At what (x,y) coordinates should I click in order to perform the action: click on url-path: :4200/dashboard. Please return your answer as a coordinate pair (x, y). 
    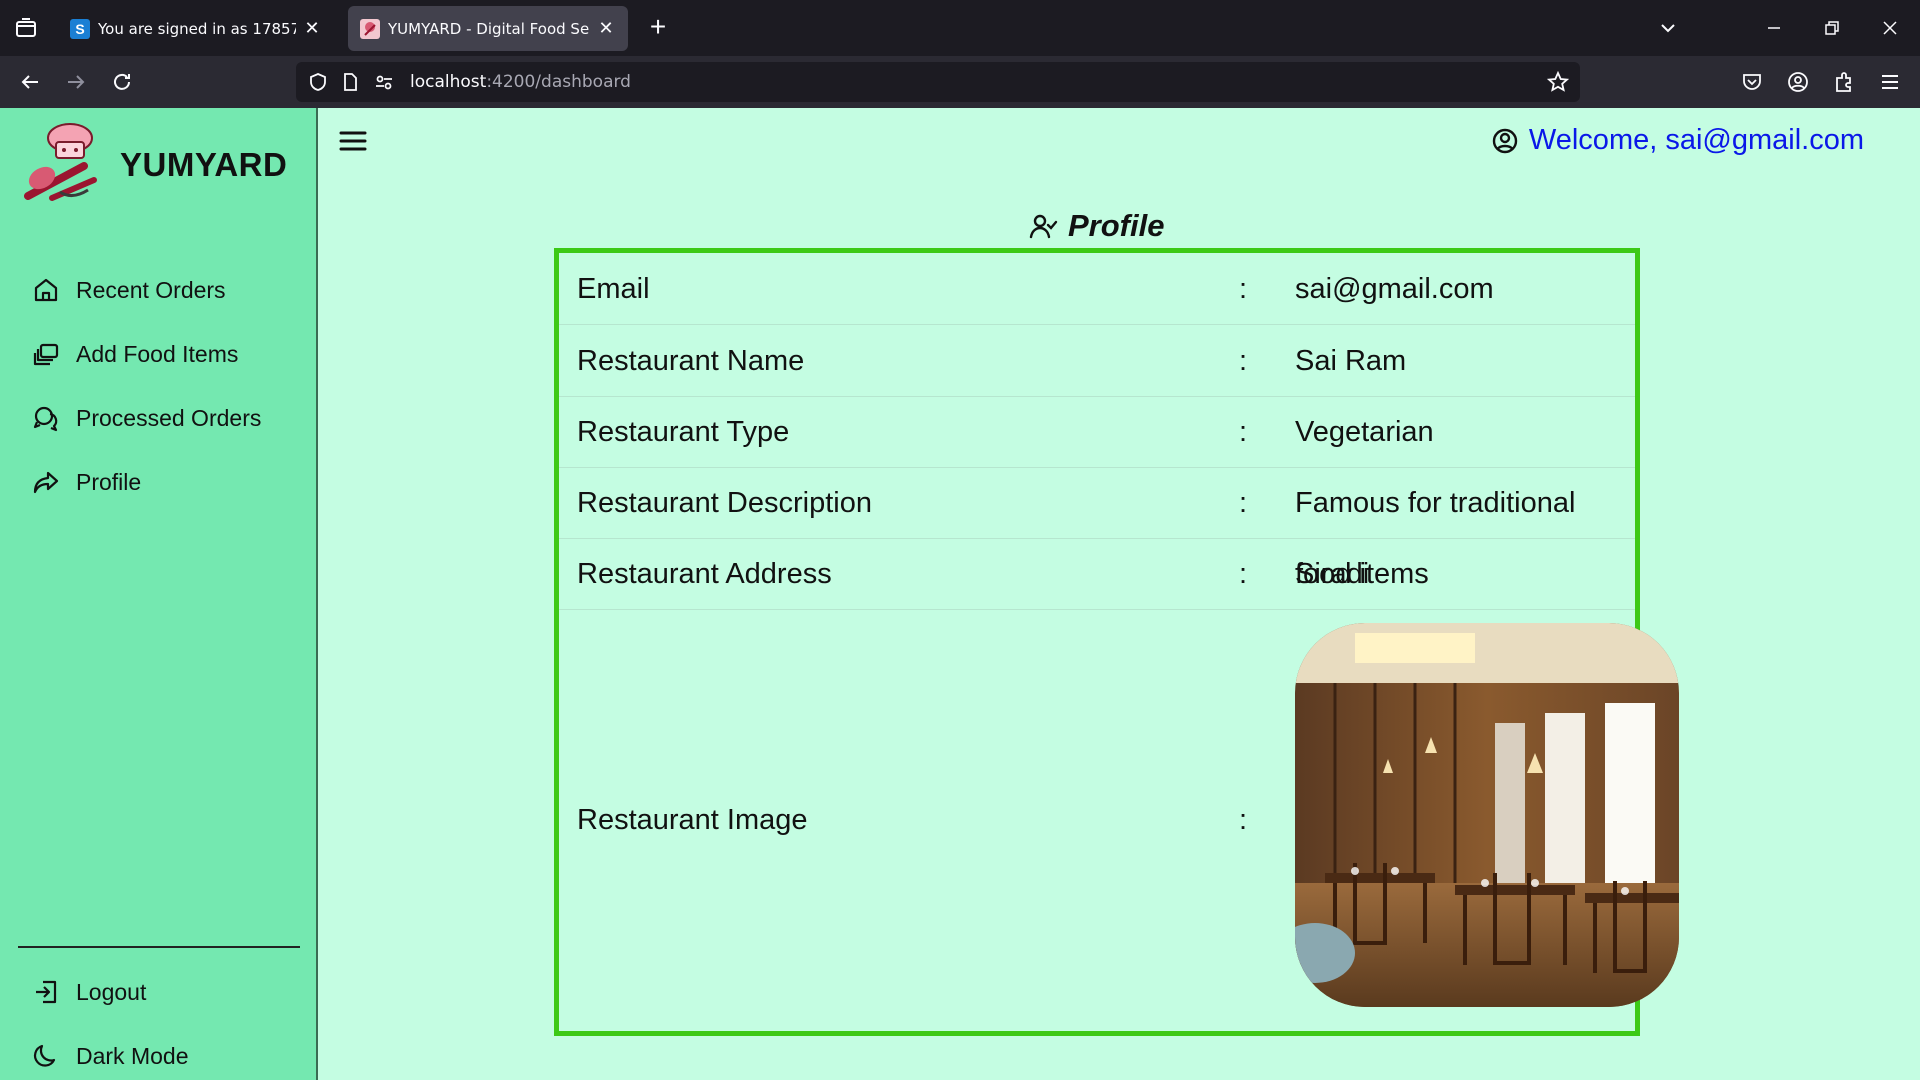
    Looking at the image, I should click on (558, 82).